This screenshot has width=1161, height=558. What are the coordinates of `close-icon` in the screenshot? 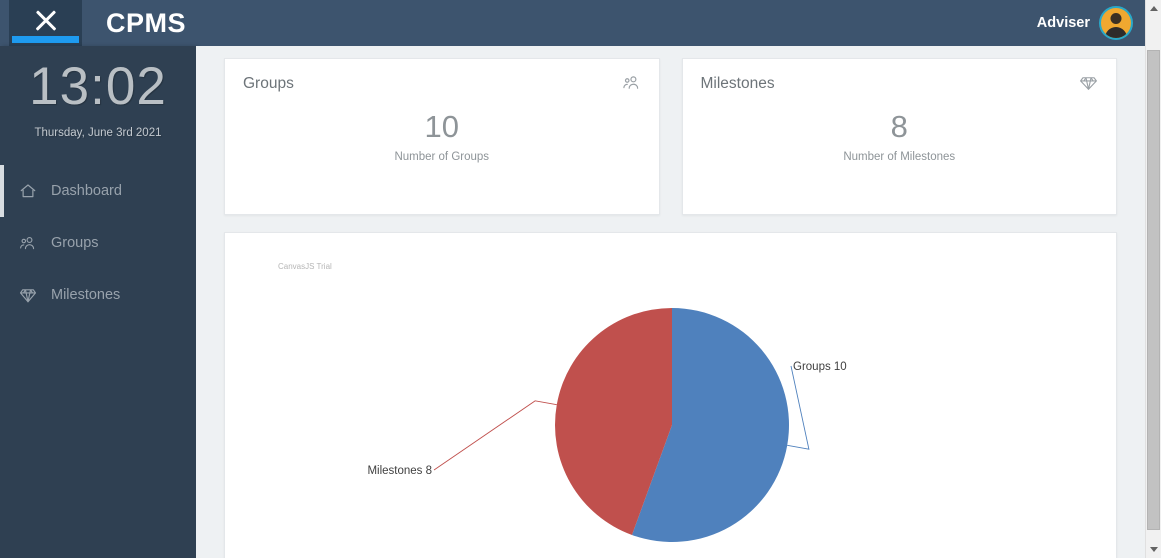 It's located at (46, 21).